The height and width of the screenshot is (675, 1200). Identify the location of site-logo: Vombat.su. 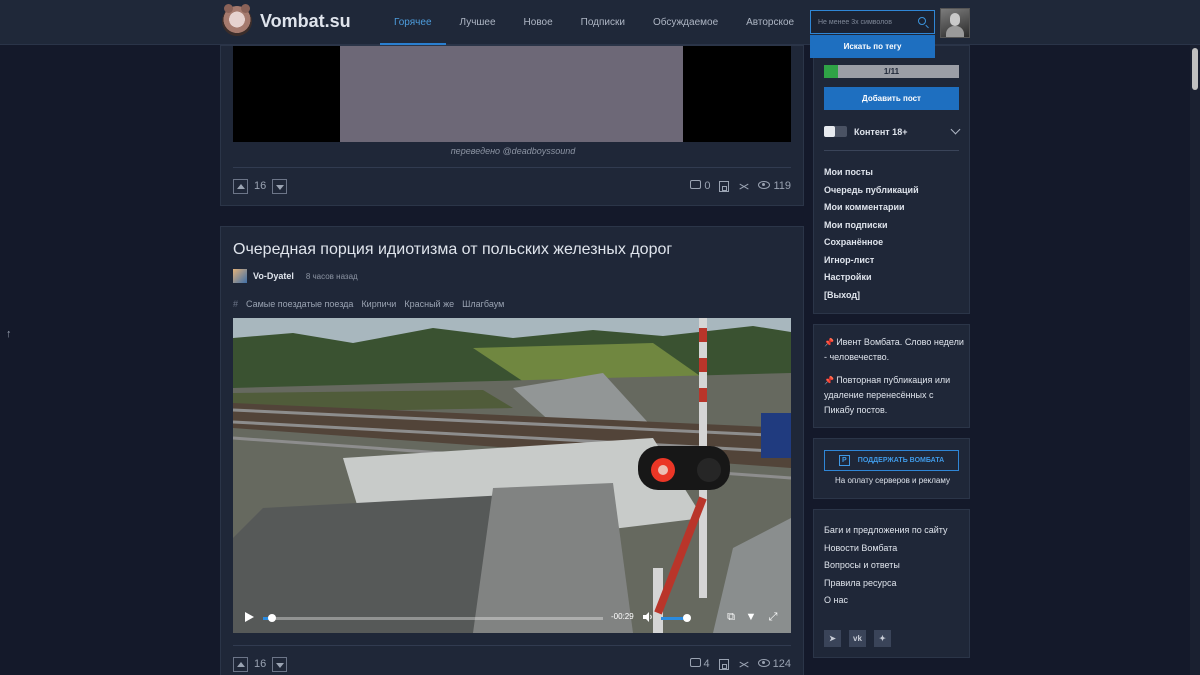
(286, 20).